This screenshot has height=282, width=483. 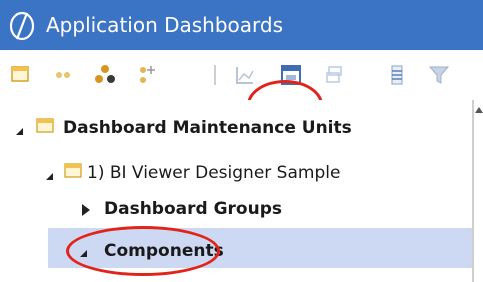 What do you see at coordinates (207, 128) in the screenshot?
I see `tree-label-maintenance-units: Dashboard Maintenance Units` at bounding box center [207, 128].